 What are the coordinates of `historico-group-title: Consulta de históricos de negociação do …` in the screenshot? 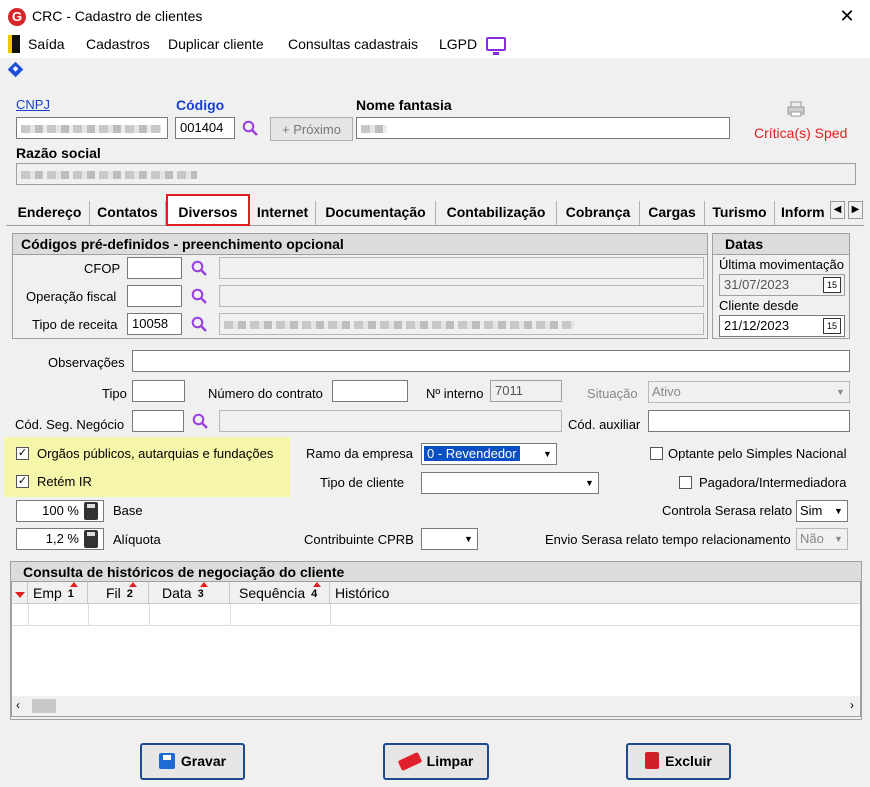 It's located at (436, 572).